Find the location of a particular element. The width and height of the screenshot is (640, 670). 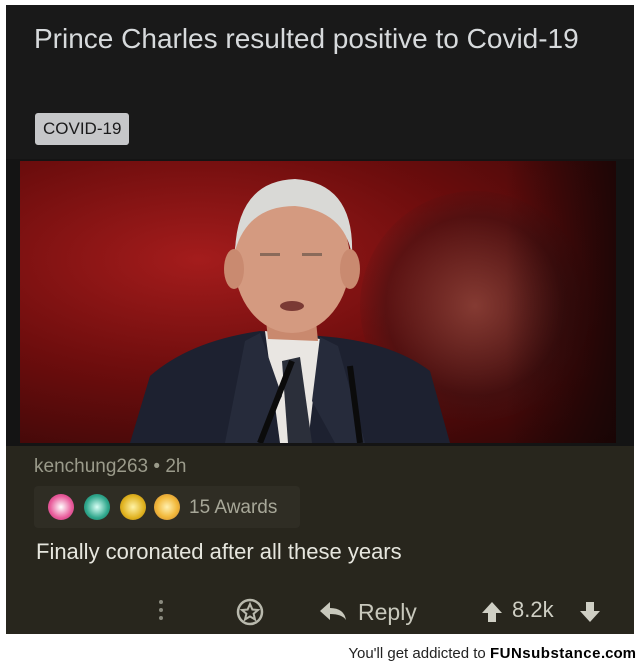

clapping-hands-award-icon is located at coordinates (167, 507).